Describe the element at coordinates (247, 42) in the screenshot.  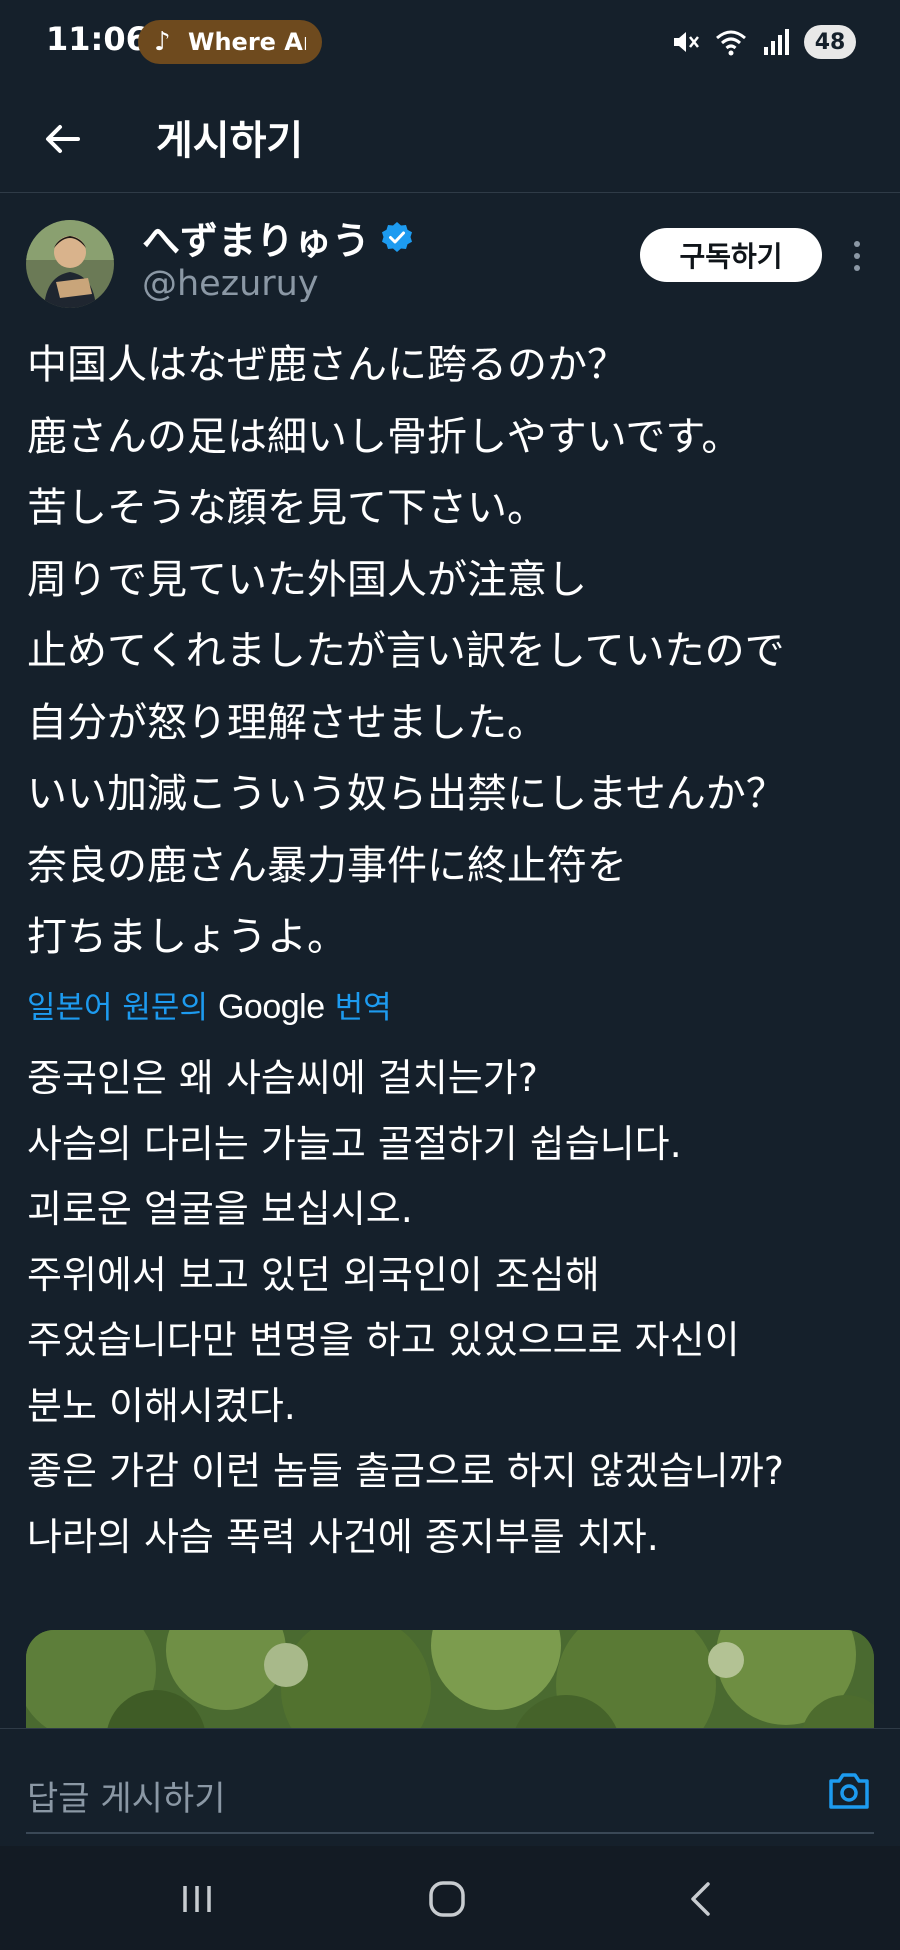
I see `media-track-title: Where Ar` at that location.